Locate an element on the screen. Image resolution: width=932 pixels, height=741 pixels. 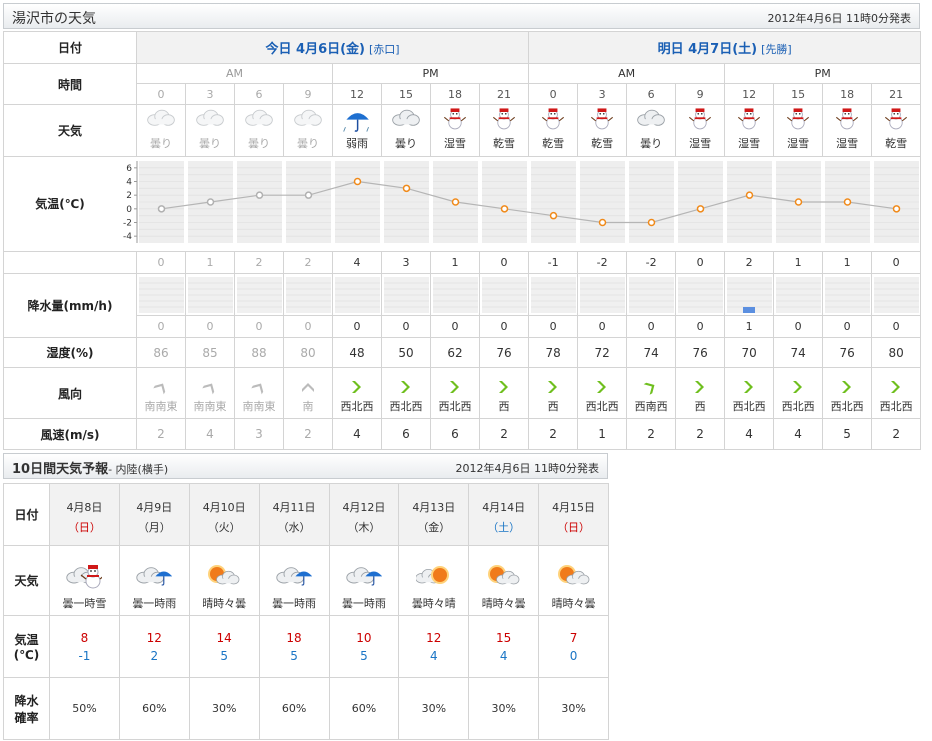
high-temp: 12 is located at coordinates (434, 637).